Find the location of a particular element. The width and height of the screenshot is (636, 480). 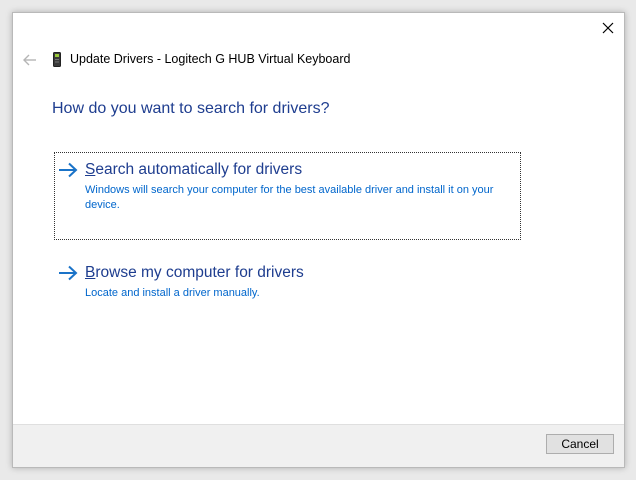

access-key: B is located at coordinates (90, 272).